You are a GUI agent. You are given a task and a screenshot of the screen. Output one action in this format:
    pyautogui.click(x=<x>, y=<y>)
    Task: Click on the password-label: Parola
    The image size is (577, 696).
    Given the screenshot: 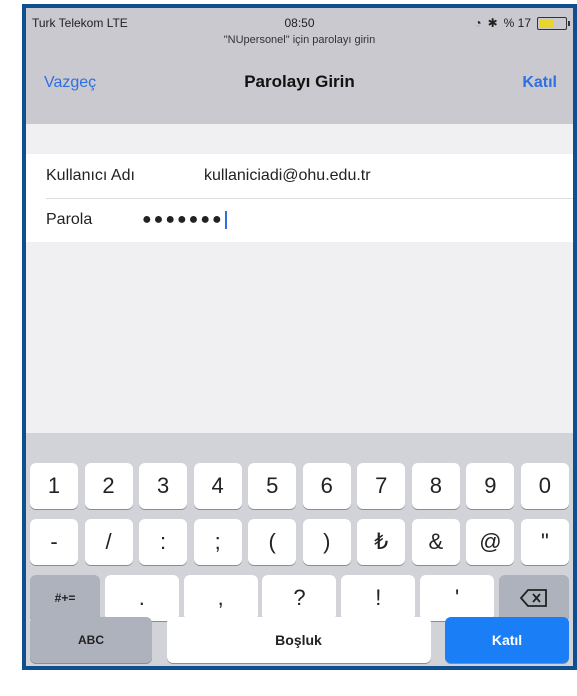 What is the action you would take?
    pyautogui.click(x=69, y=219)
    